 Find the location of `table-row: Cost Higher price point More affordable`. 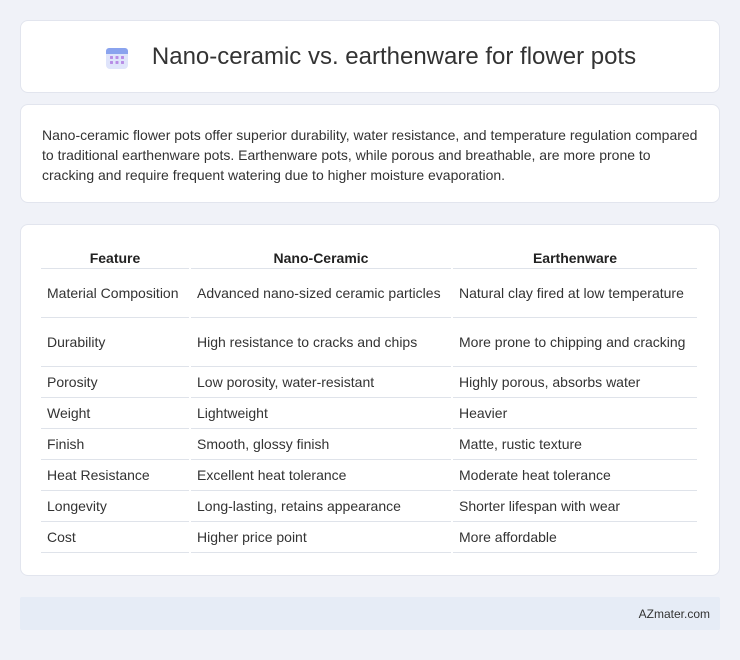

table-row: Cost Higher price point More affordable is located at coordinates (369, 537).